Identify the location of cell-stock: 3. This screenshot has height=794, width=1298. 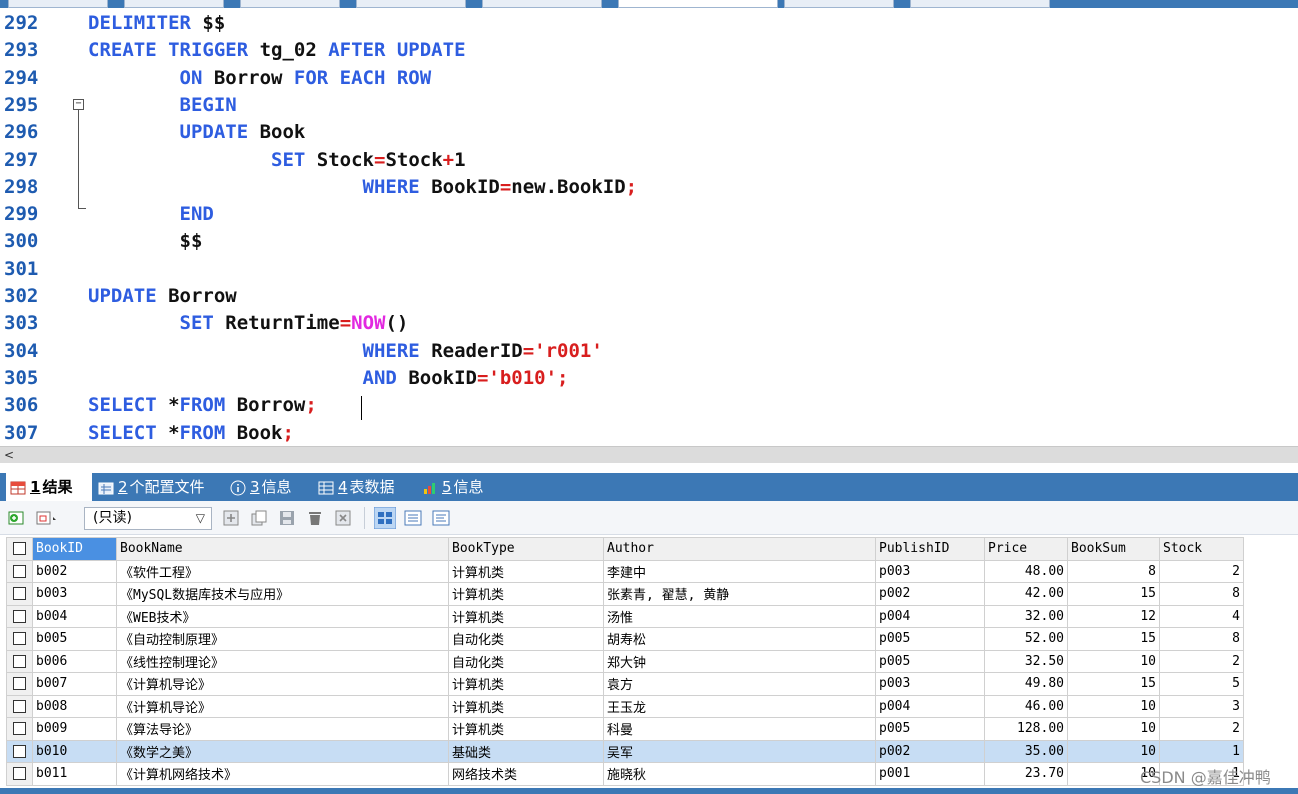
(1201, 706).